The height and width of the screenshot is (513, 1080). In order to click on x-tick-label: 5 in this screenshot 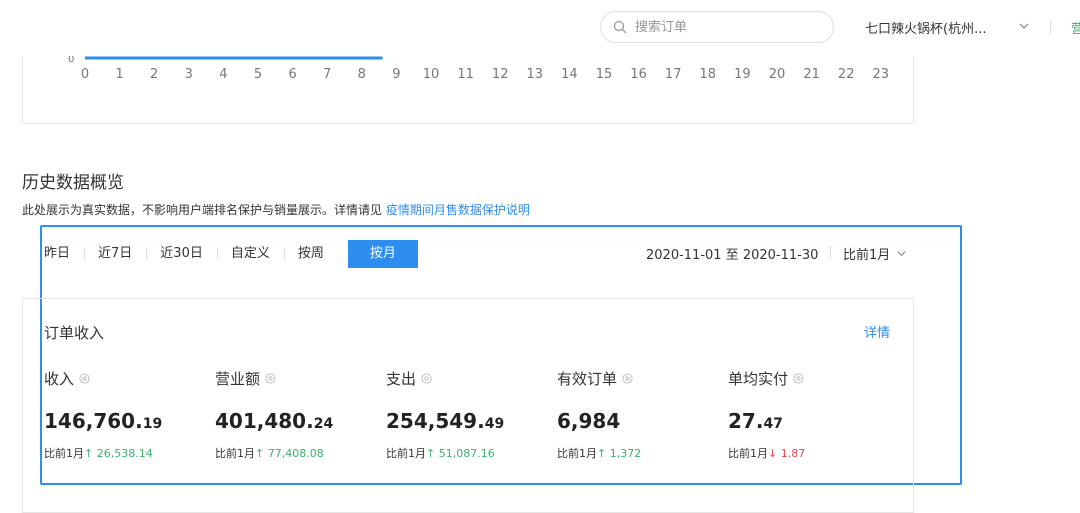, I will do `click(258, 74)`.